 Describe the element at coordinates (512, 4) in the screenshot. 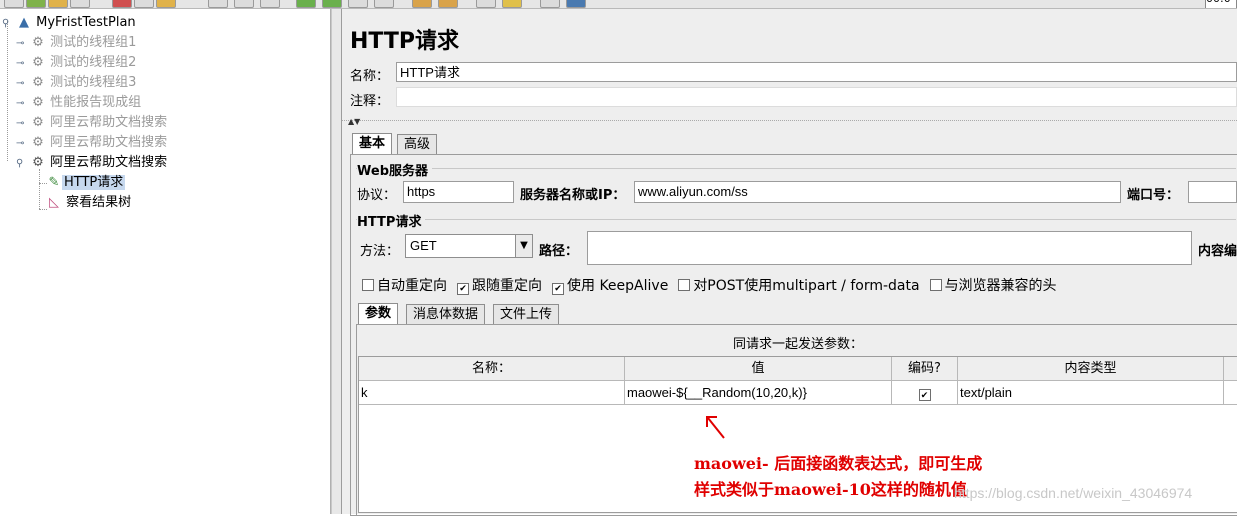

I see `reset-search-icon` at that location.